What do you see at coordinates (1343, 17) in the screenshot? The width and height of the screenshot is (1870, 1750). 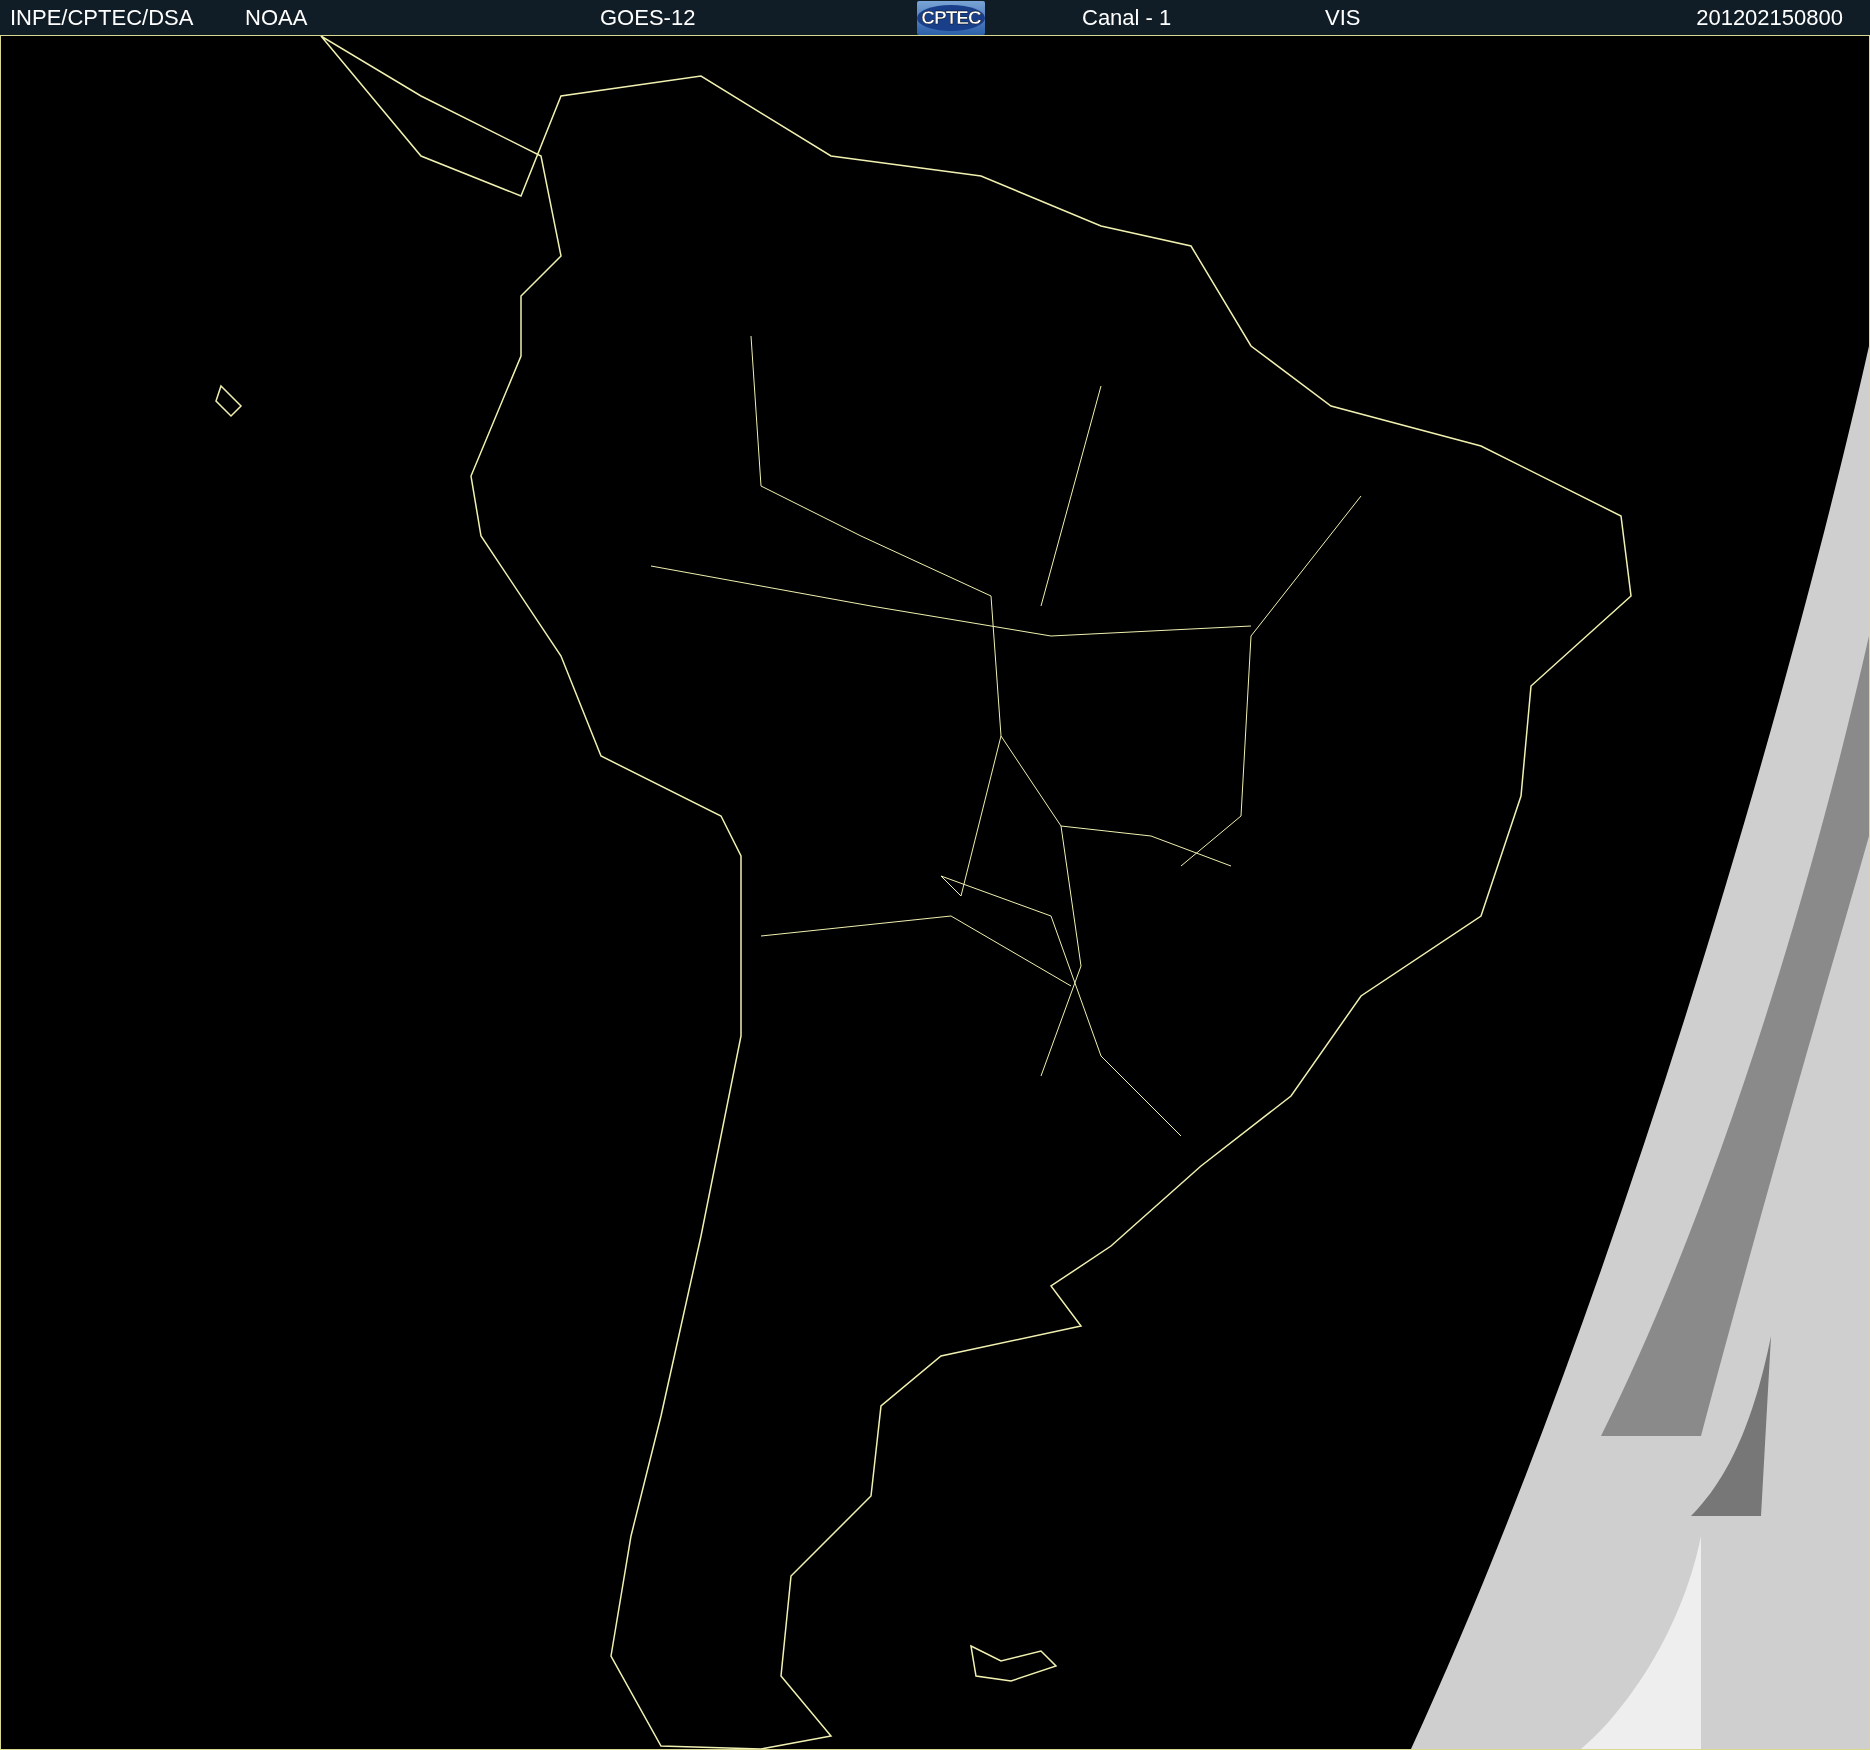 I see `band-label: VIS` at bounding box center [1343, 17].